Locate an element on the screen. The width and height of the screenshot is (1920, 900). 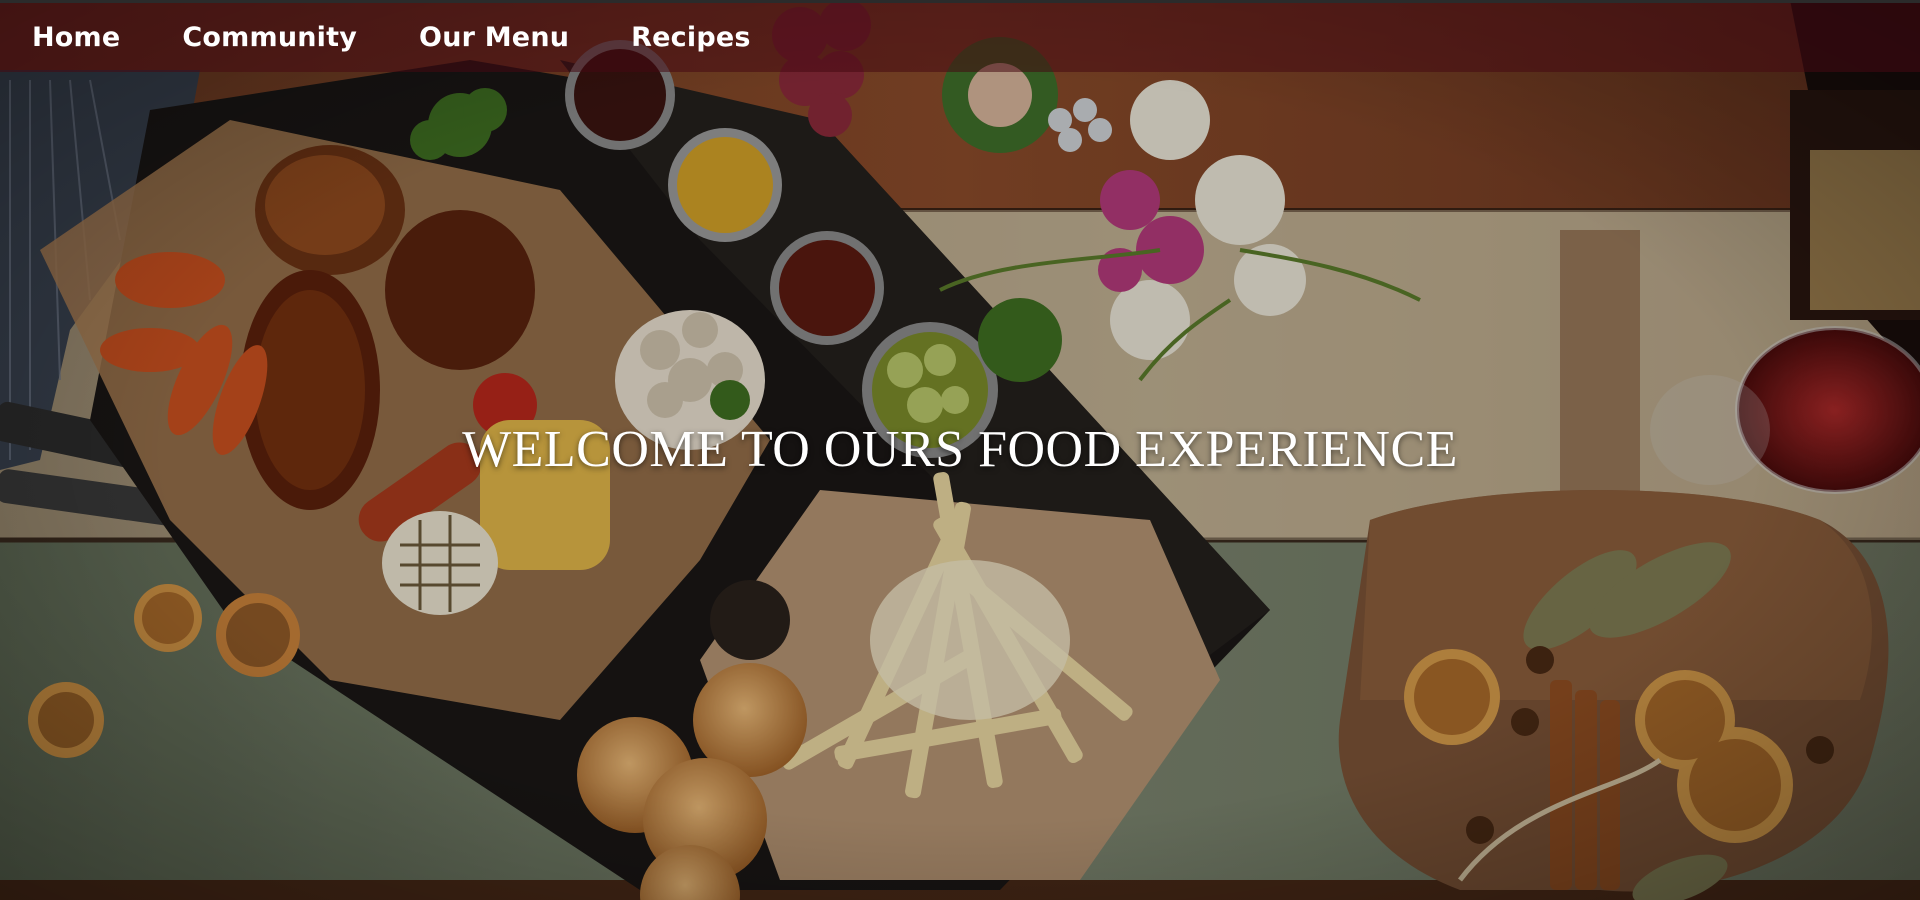
top-navigation-bar: Home Community Our Menu Recipes is located at coordinates (960, 36).